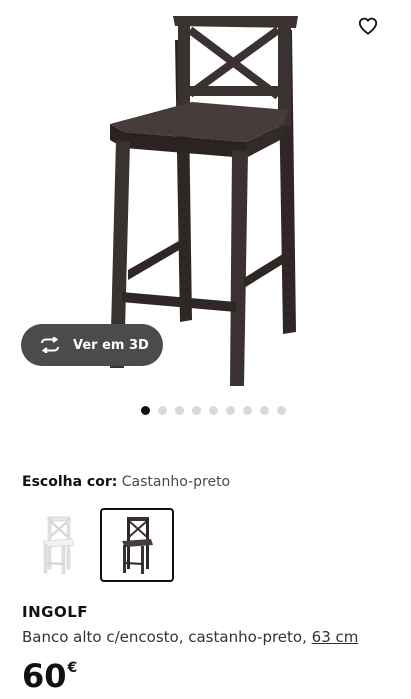 This screenshot has height=699, width=411. I want to click on color-choice-label: Escolha cor:, so click(70, 482).